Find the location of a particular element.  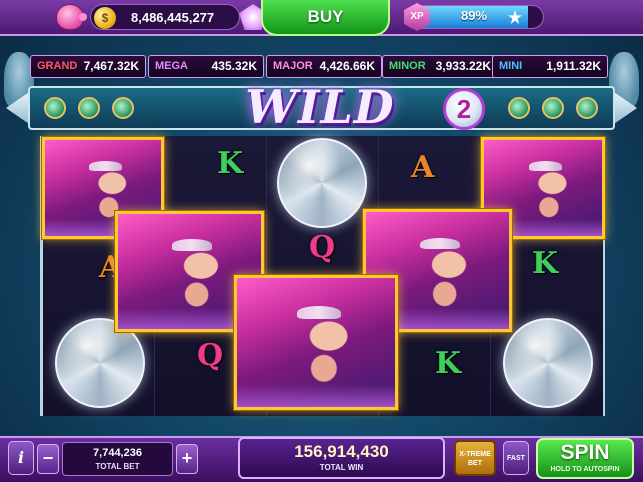

jackpot-grand: GRAND 7,467.32K is located at coordinates (88, 66).